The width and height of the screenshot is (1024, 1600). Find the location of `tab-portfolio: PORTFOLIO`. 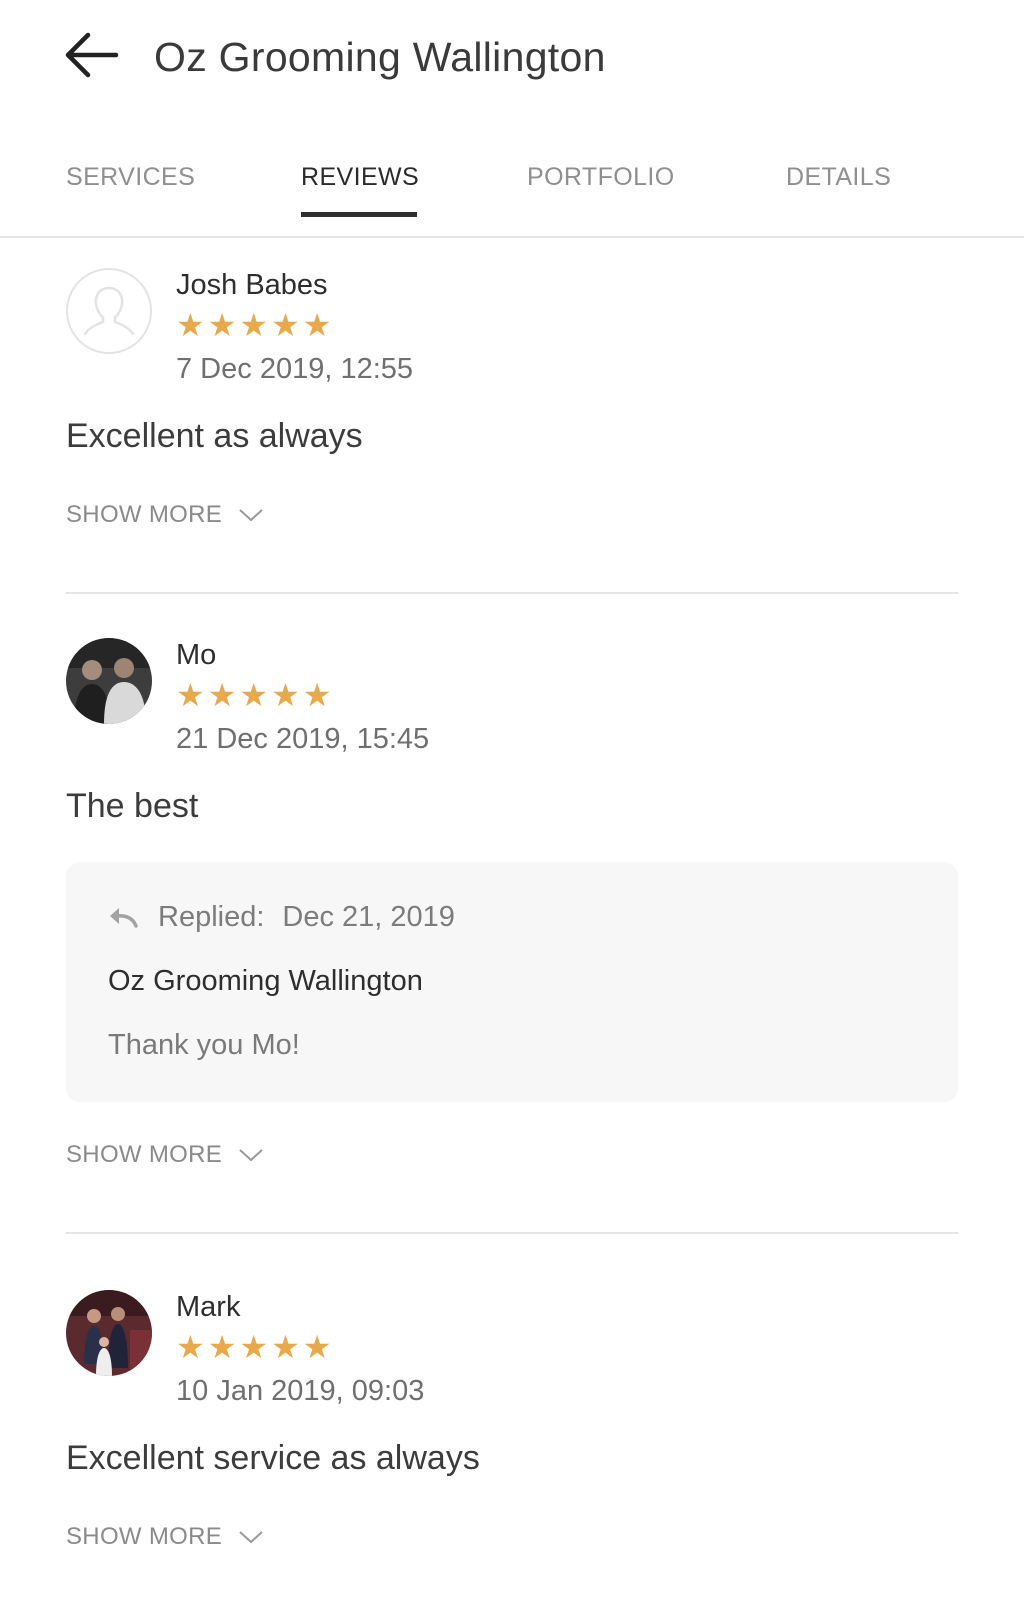

tab-portfolio: PORTFOLIO is located at coordinates (601, 177).